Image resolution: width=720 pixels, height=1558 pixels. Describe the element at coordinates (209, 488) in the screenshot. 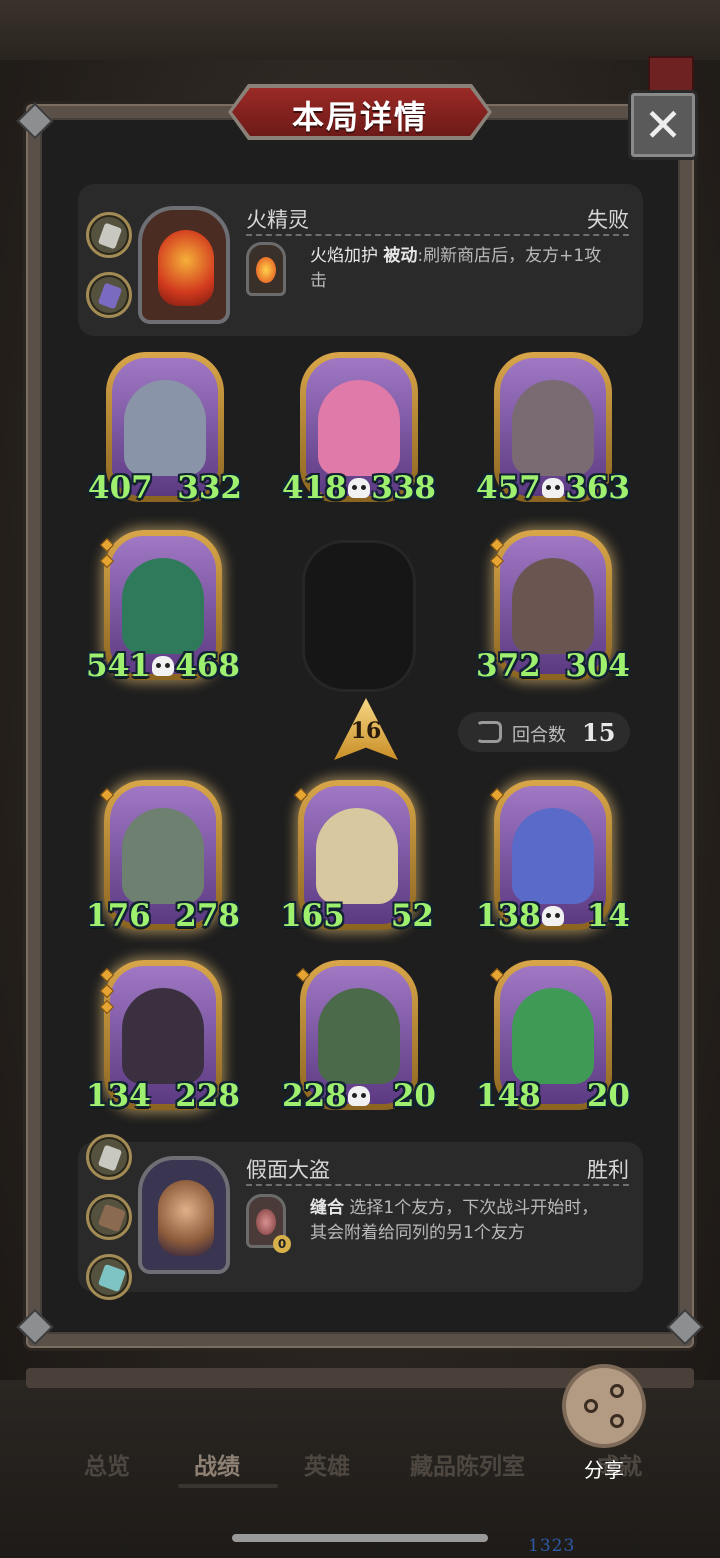

I see `minion-health: 332` at that location.